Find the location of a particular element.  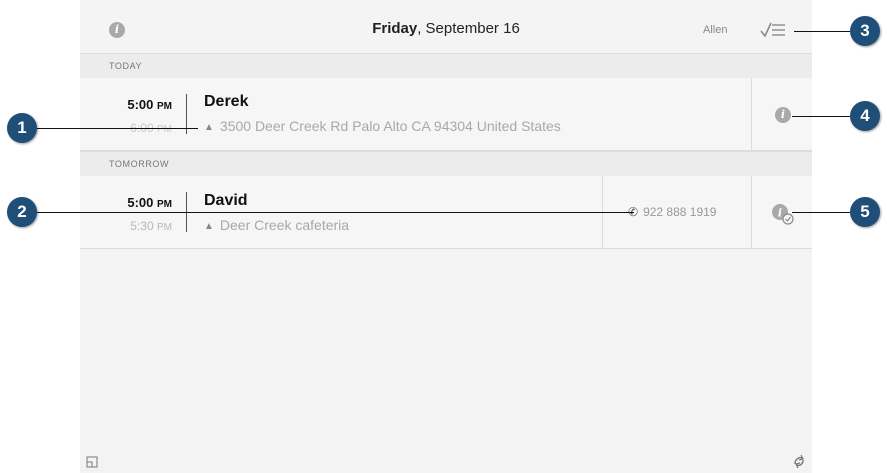

section-header-today: TODAY is located at coordinates (446, 66).